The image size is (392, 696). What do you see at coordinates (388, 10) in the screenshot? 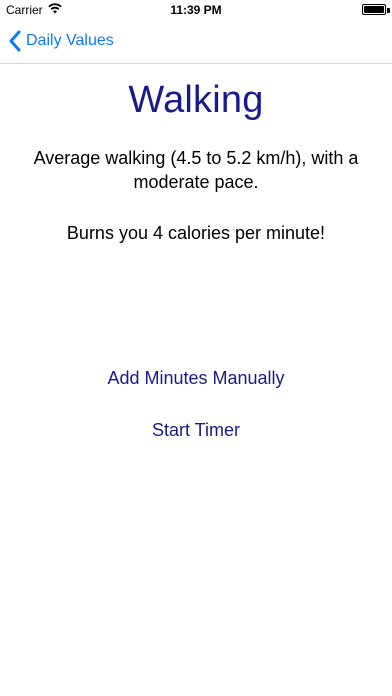
I see `battery-tip` at bounding box center [388, 10].